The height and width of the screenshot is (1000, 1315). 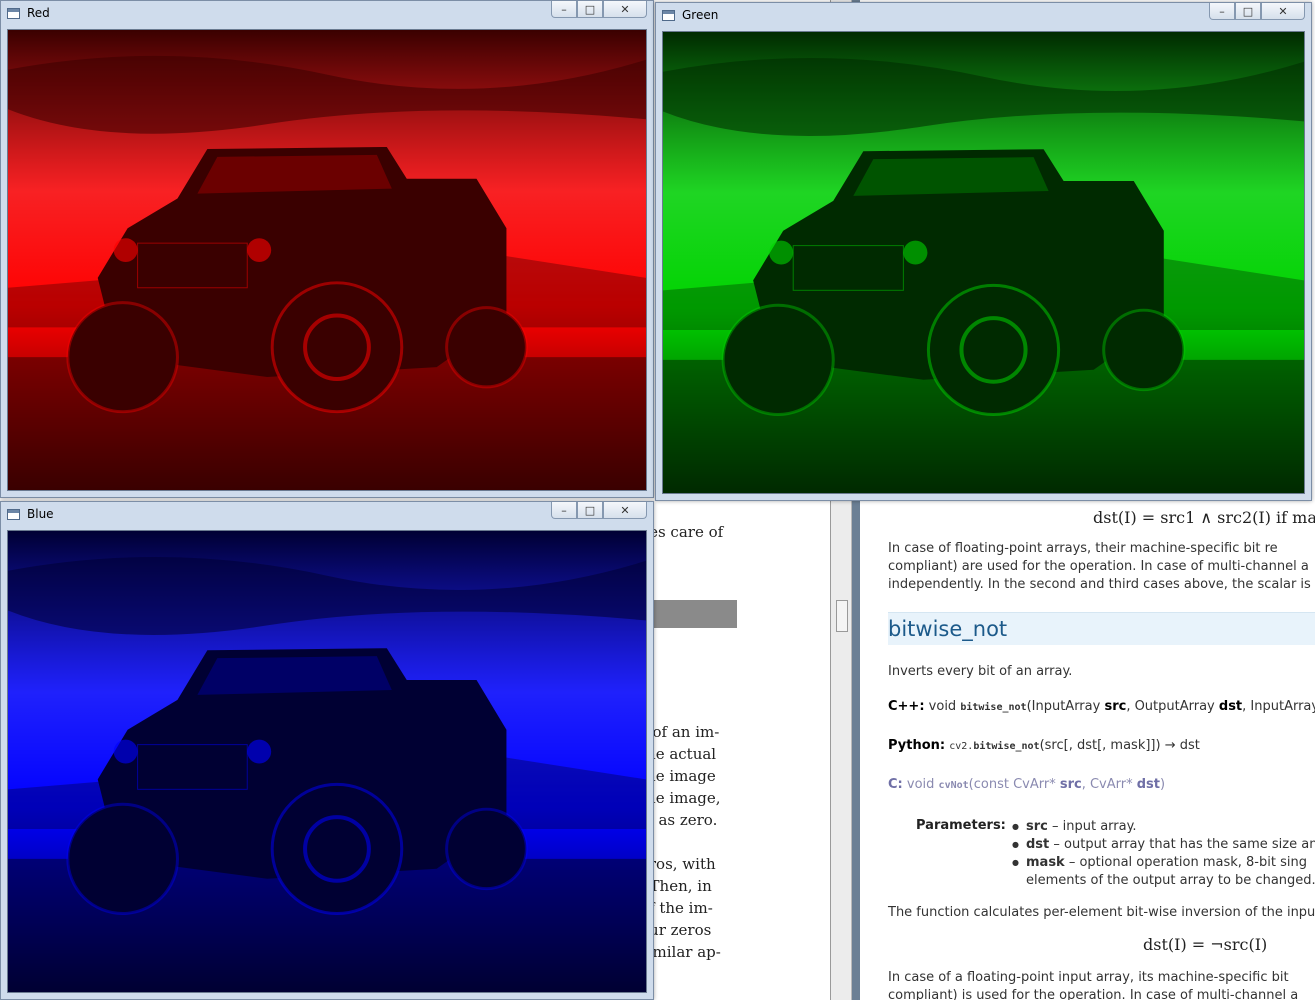 What do you see at coordinates (1163, 827) in the screenshot?
I see `parameter-item: src – input array.` at bounding box center [1163, 827].